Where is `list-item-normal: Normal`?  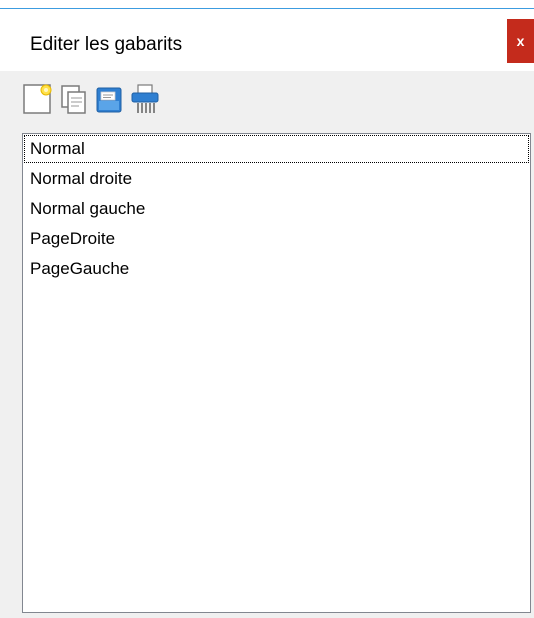
list-item-normal: Normal is located at coordinates (276, 149).